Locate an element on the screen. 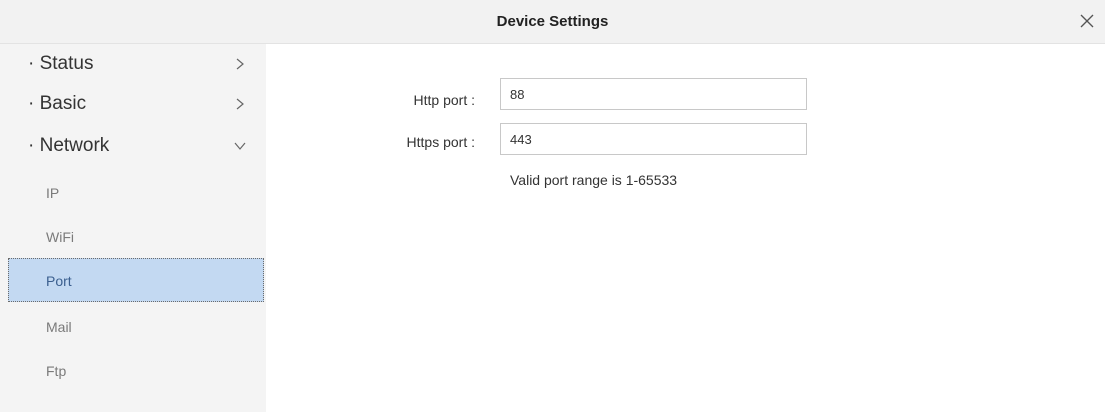 This screenshot has height=412, width=1105. https-port-label: Https port : is located at coordinates (440, 142).